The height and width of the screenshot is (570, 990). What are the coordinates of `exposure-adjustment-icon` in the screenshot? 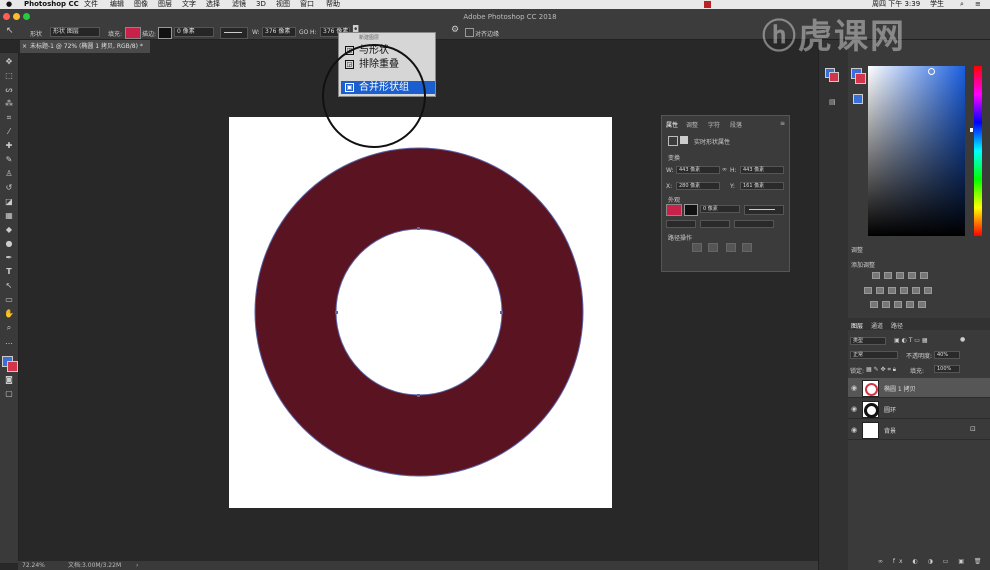 It's located at (912, 275).